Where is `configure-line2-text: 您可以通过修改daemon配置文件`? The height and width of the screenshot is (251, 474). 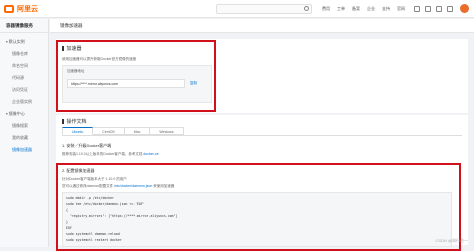 configure-line2-text: 您可以通过修改daemon配置文件 is located at coordinates (87, 186).